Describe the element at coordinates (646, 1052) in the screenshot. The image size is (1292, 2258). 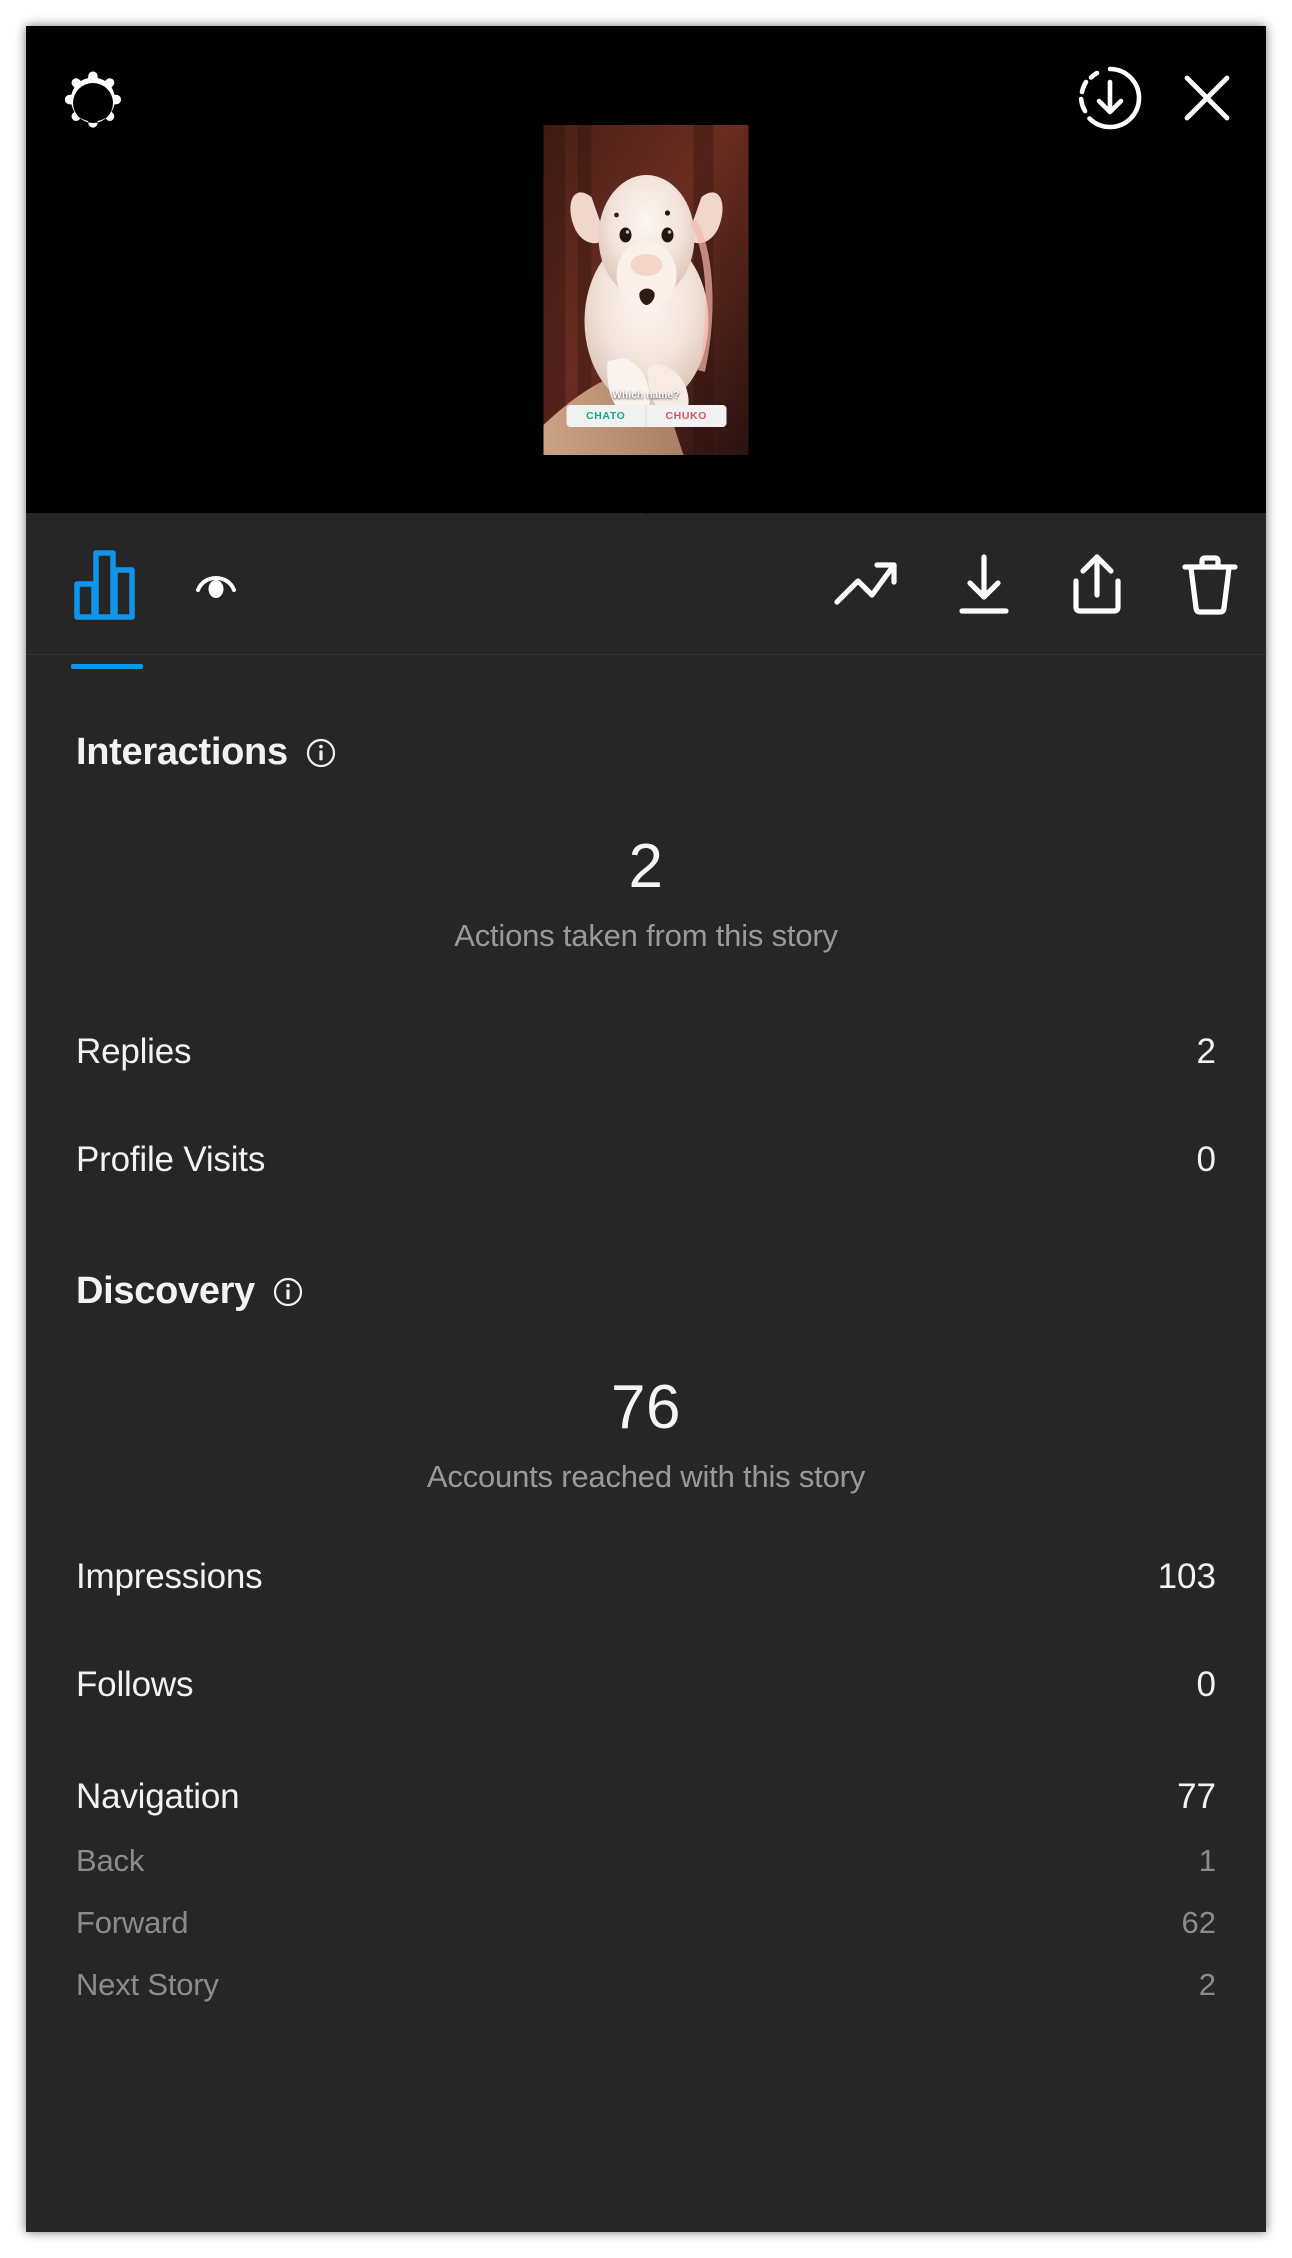
I see `metric-row-replies: Replies 2` at that location.